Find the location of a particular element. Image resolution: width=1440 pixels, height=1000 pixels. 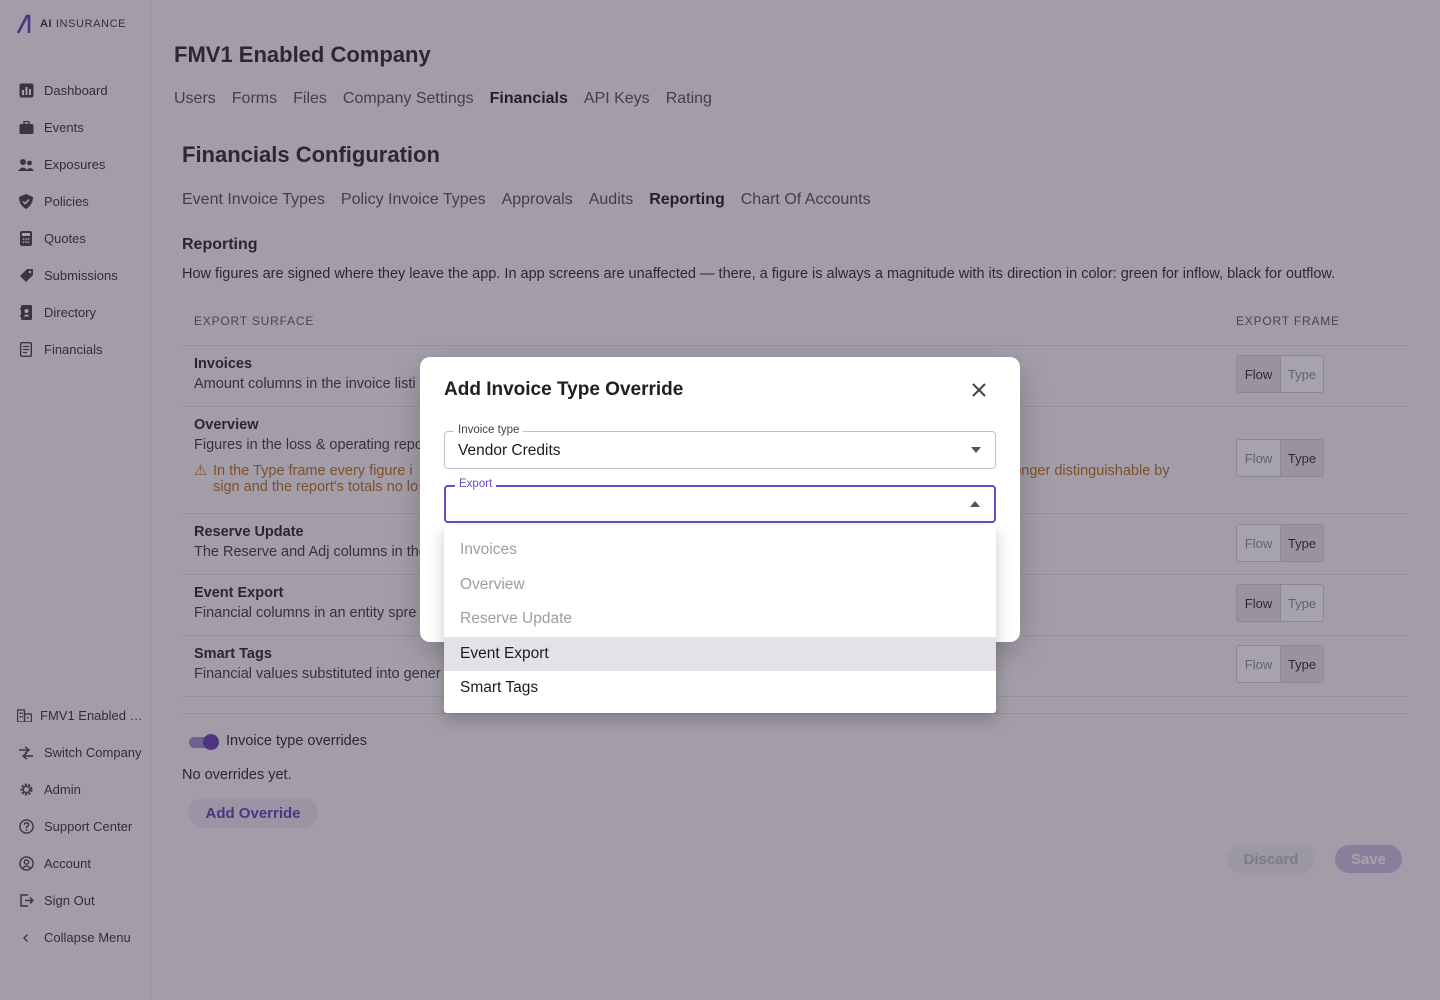

option-smart-tags: Smart Tags is located at coordinates (720, 688).